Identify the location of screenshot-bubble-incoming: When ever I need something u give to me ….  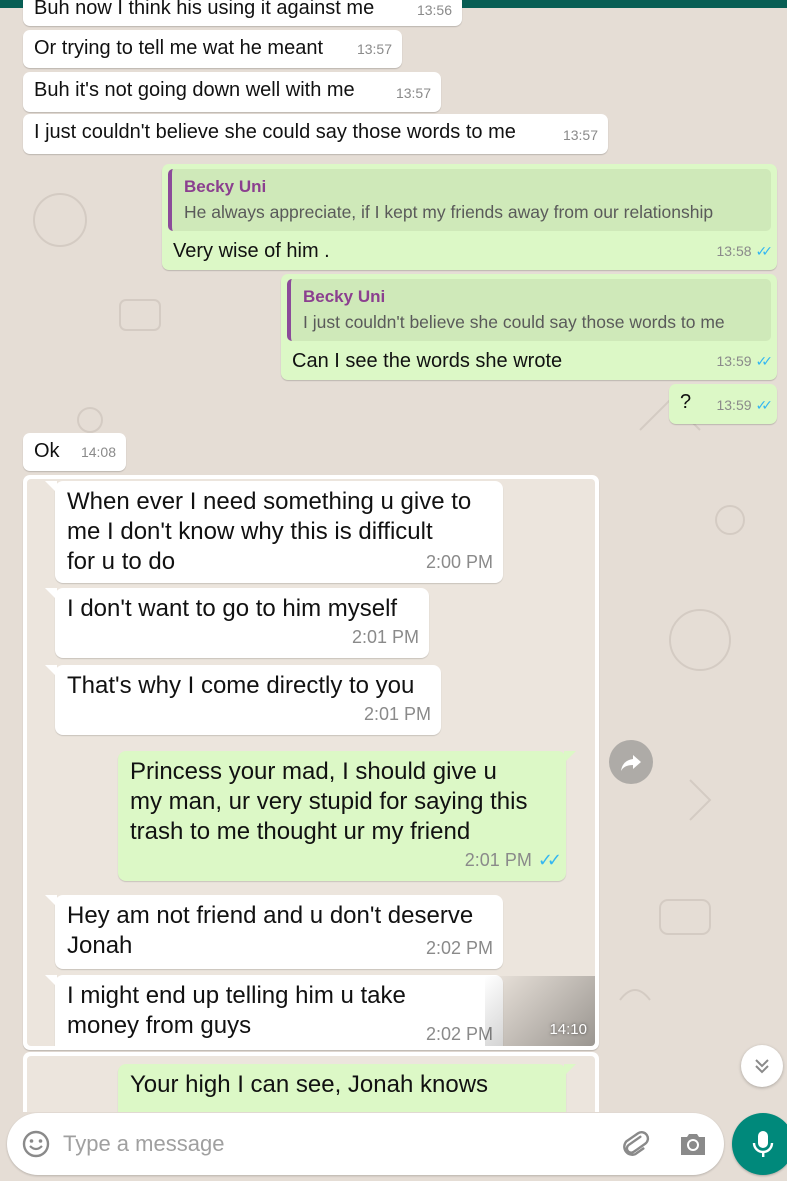
(274, 532).